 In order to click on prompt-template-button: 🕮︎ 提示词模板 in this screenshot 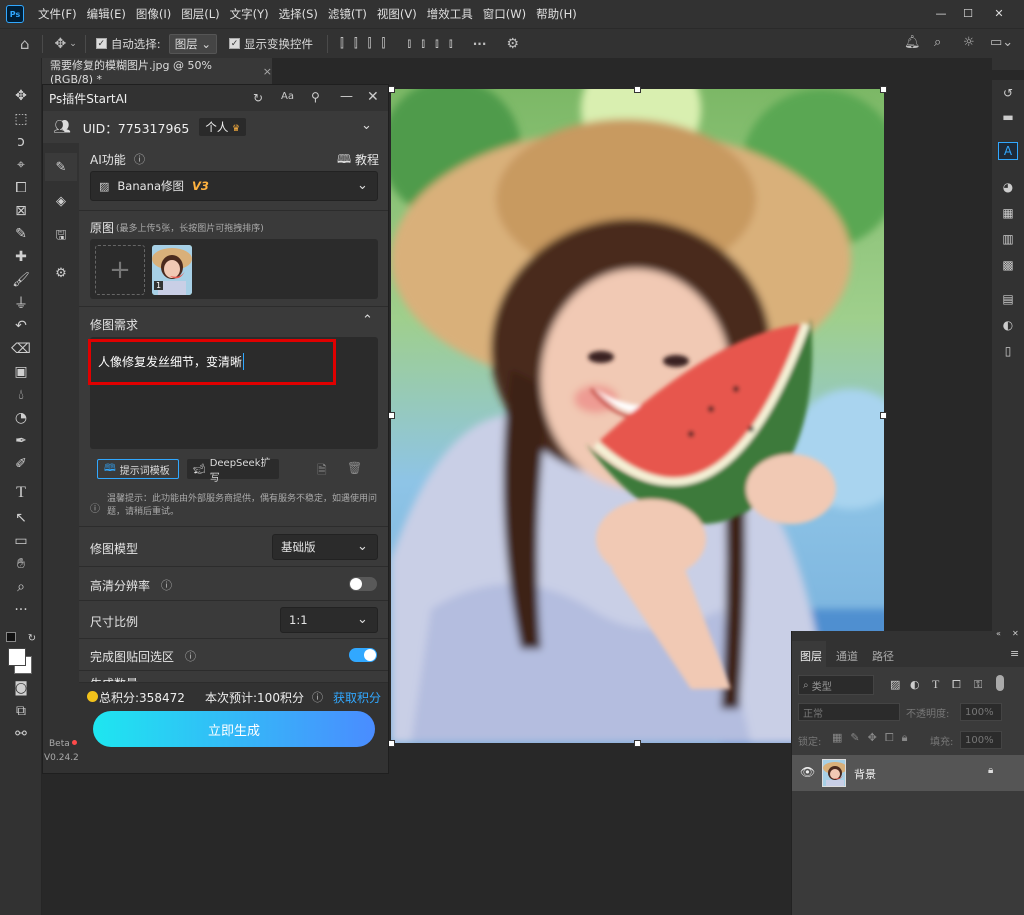, I will do `click(138, 469)`.